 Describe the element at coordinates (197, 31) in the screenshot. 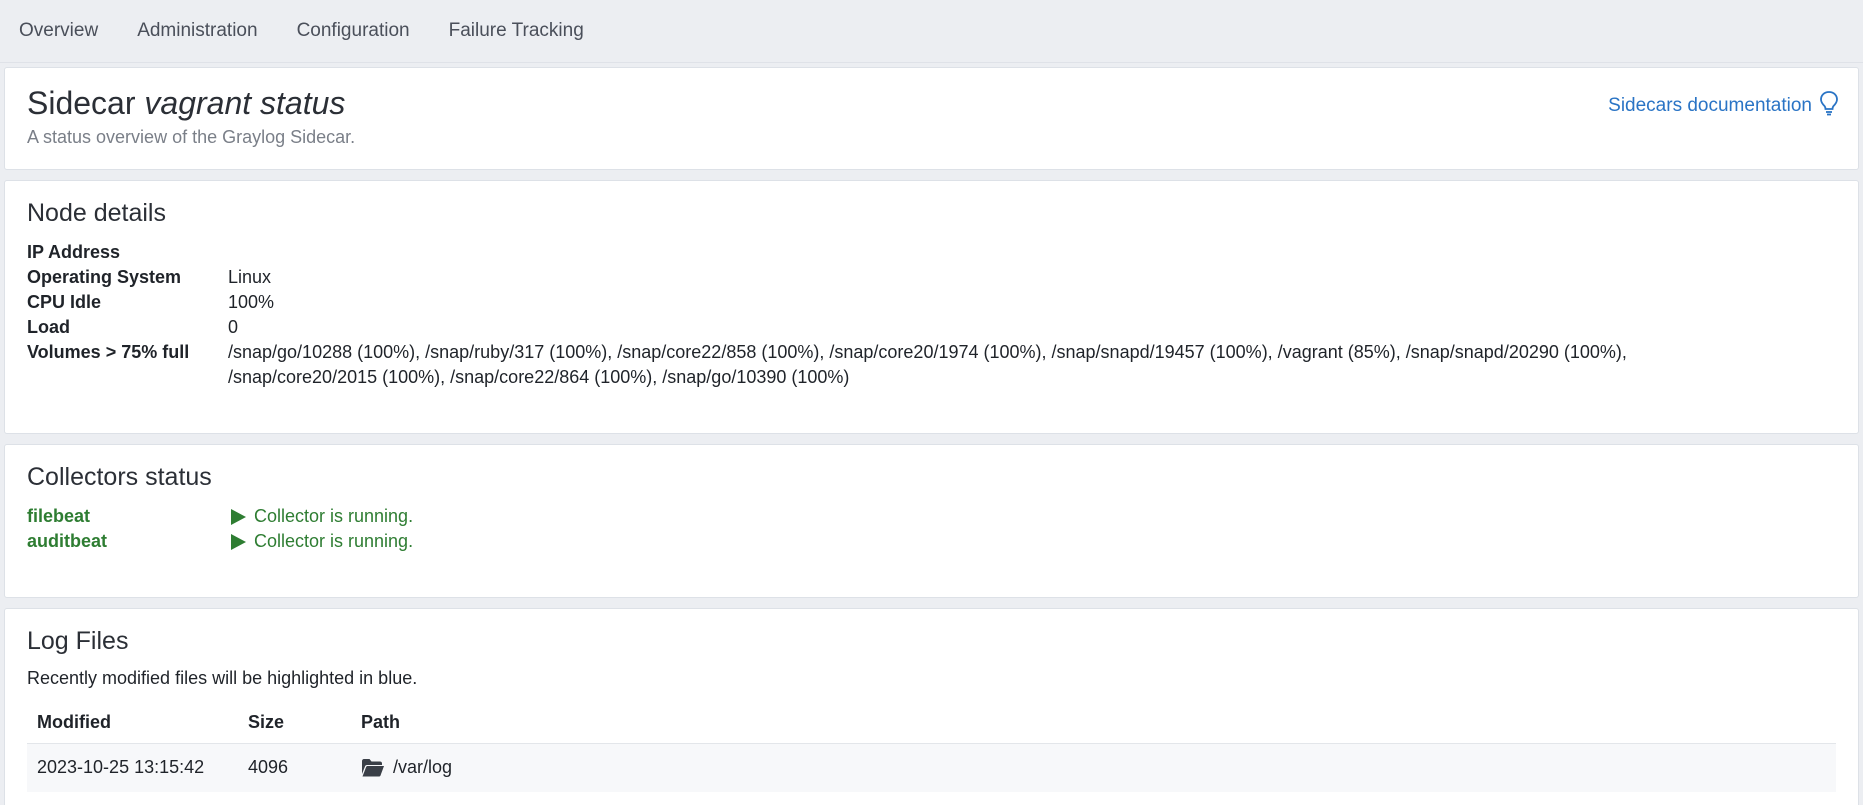

I see `nav-administration: Administration` at that location.